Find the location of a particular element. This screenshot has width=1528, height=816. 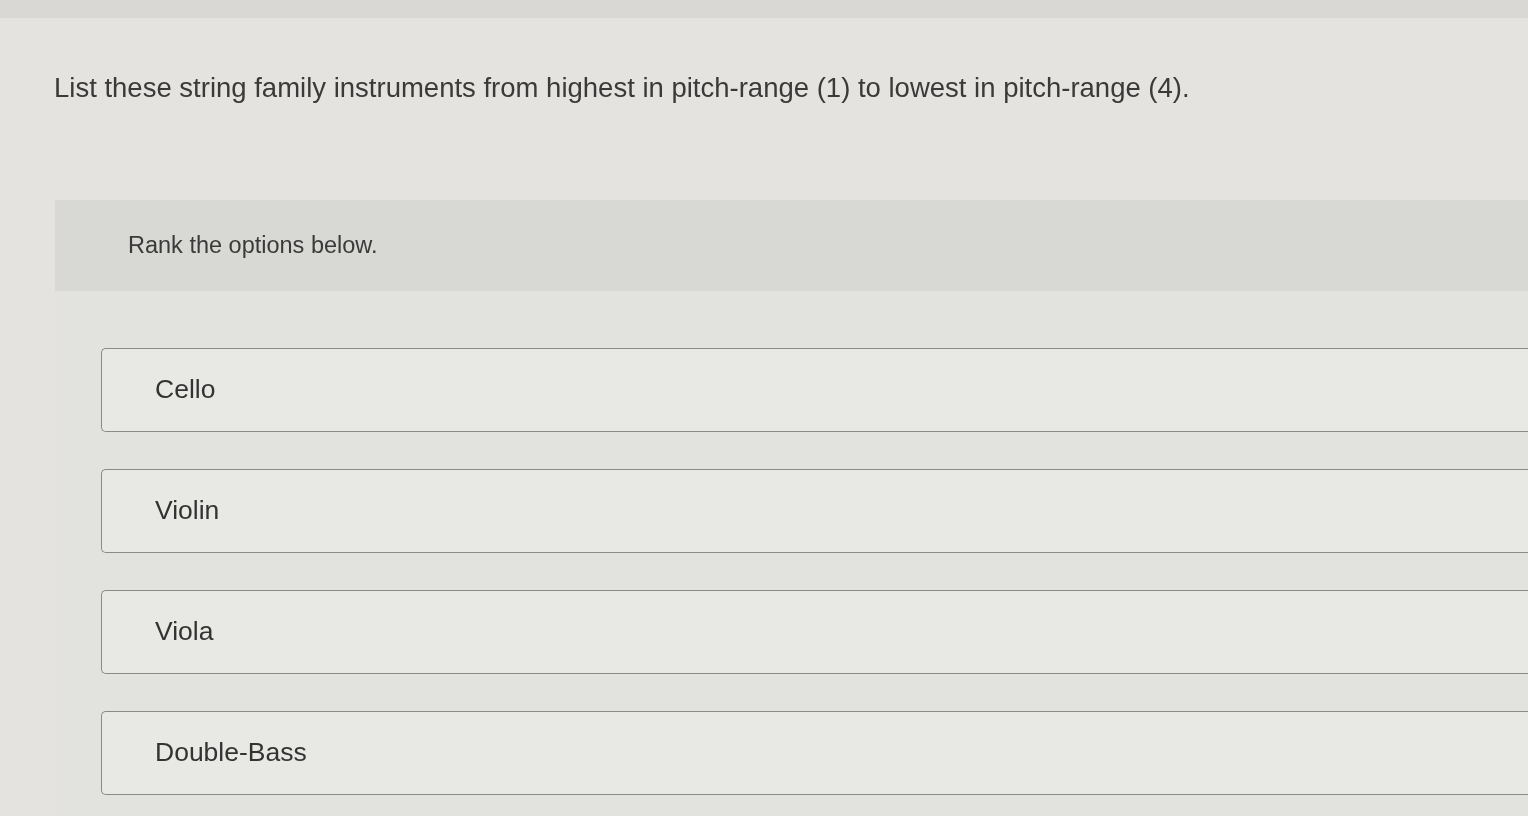

rank-option: Double-Bass is located at coordinates (814, 753).